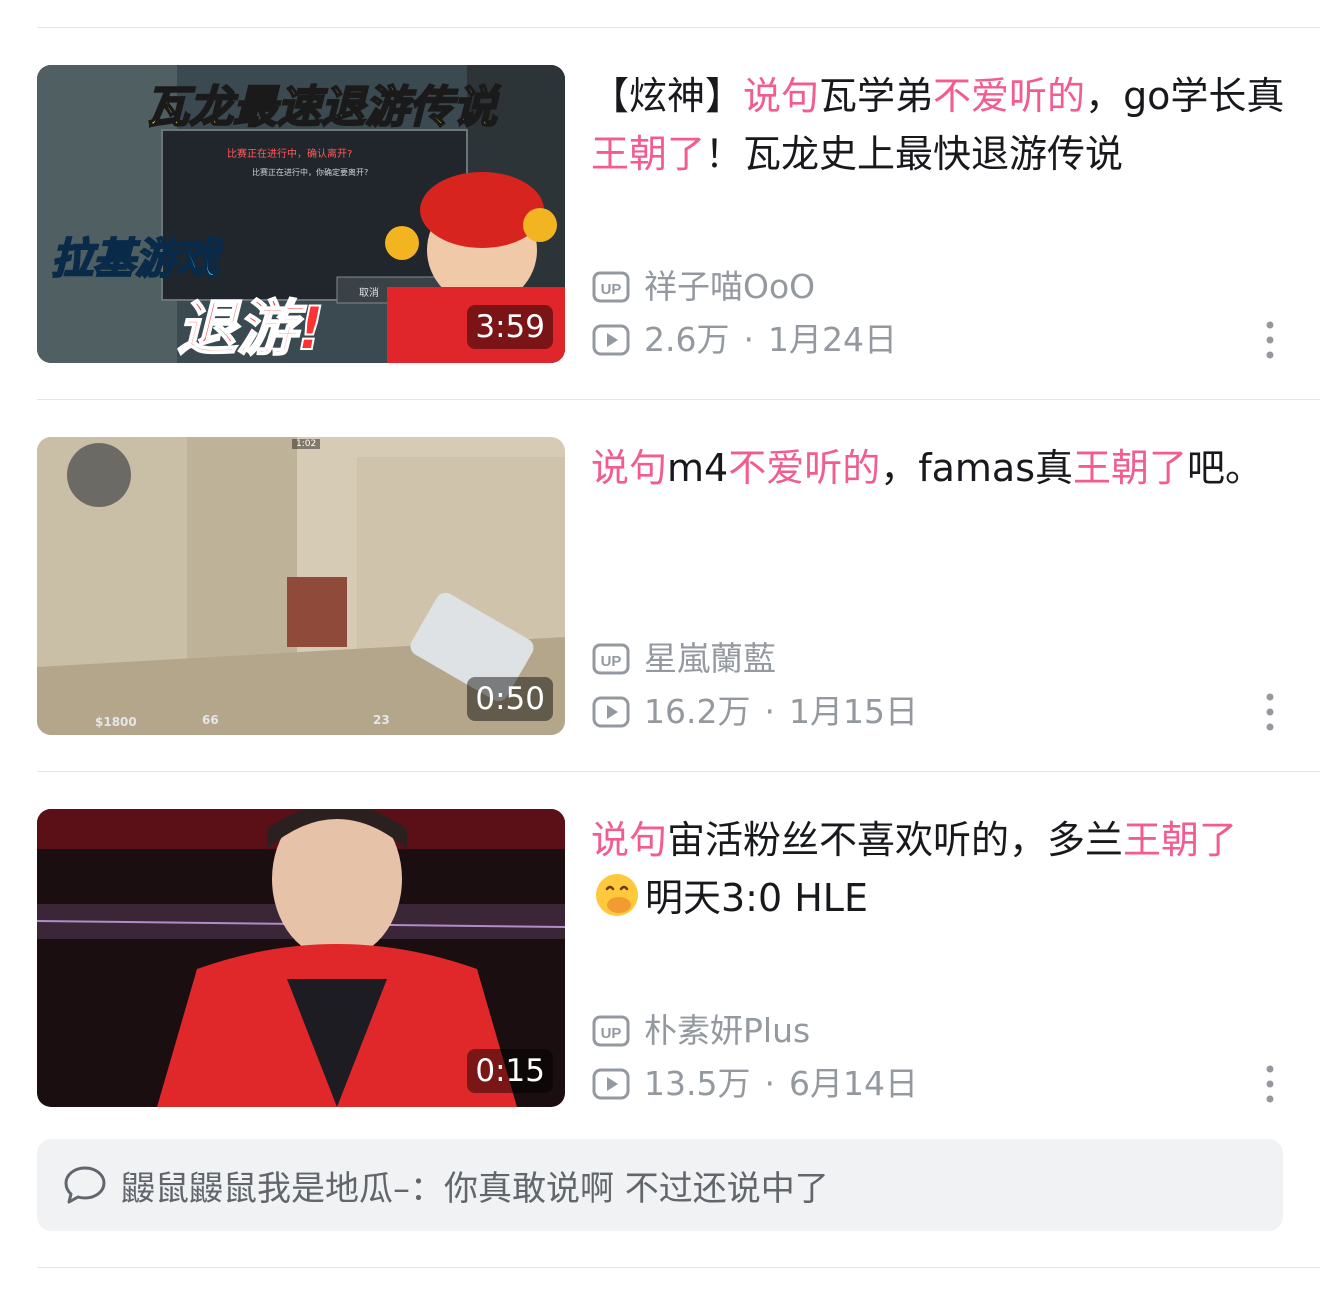 The width and height of the screenshot is (1320, 1301). What do you see at coordinates (301, 586) in the screenshot?
I see `video-thumbnail: $1800 66 23 1:02 0:50` at bounding box center [301, 586].